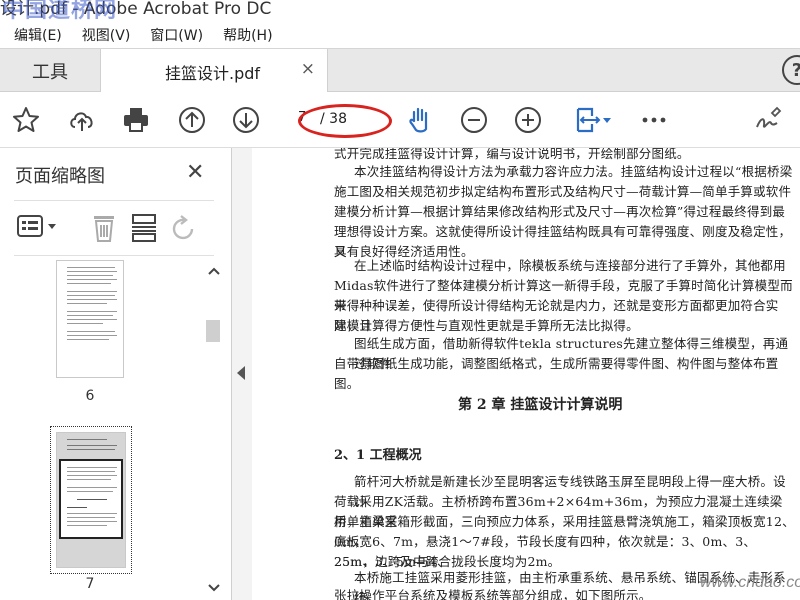 Image resolution: width=800 pixels, height=600 pixels. What do you see at coordinates (214, 272) in the screenshot?
I see `scroll-up-icon` at bounding box center [214, 272].